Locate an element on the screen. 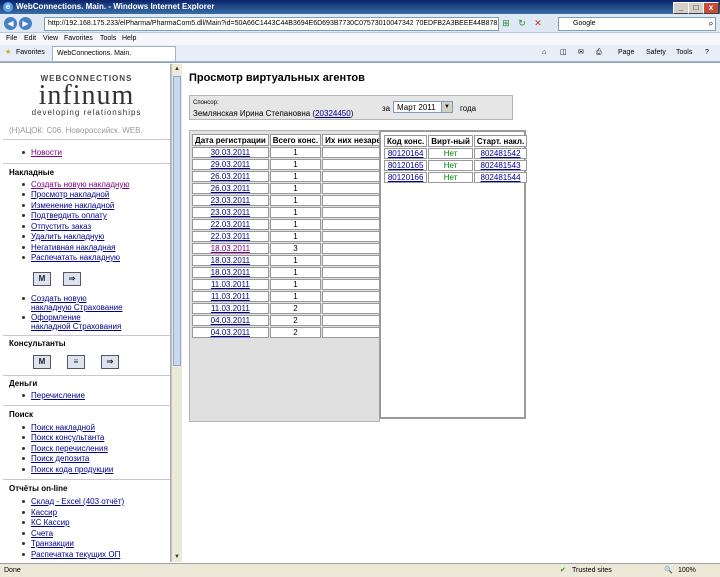  search-invoice-link: Поиск накладной is located at coordinates (63, 427).